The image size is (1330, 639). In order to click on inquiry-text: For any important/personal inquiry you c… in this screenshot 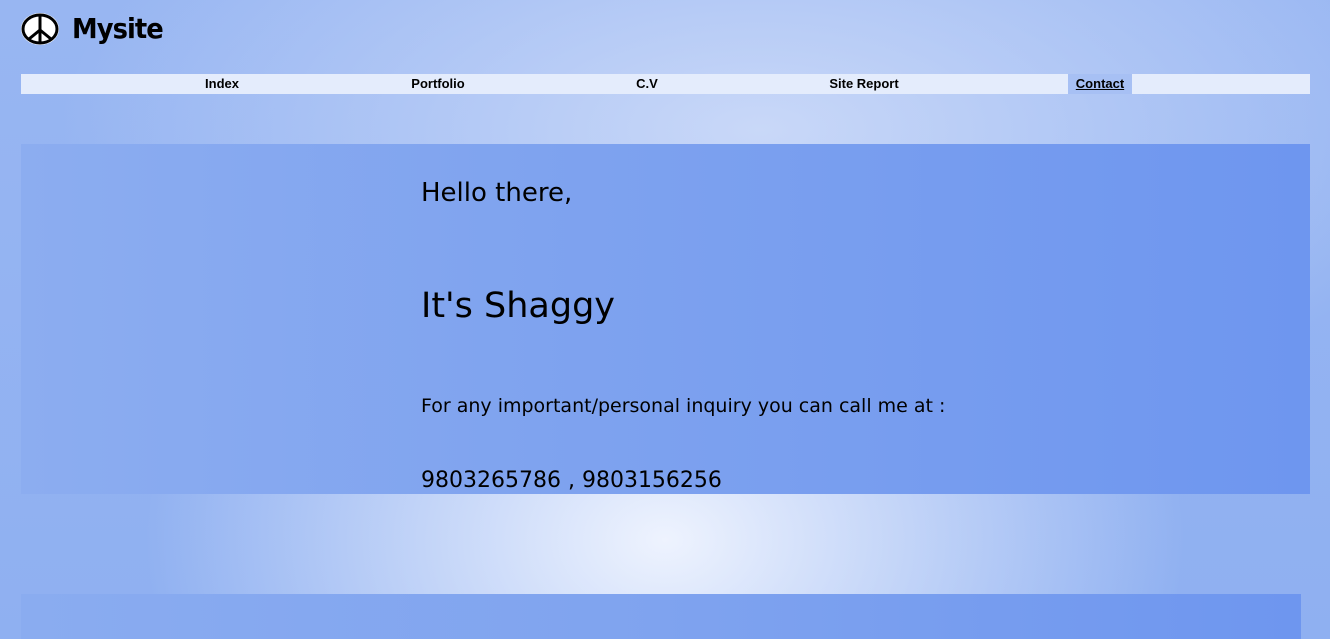, I will do `click(683, 406)`.